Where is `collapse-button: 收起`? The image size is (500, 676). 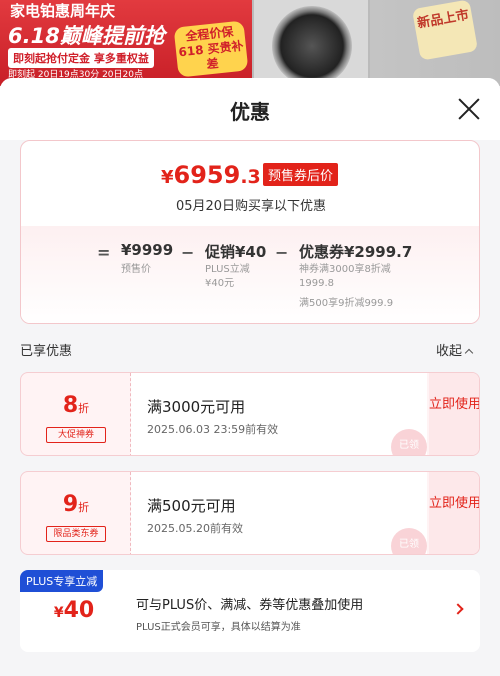 collapse-button: 收起 is located at coordinates (455, 349).